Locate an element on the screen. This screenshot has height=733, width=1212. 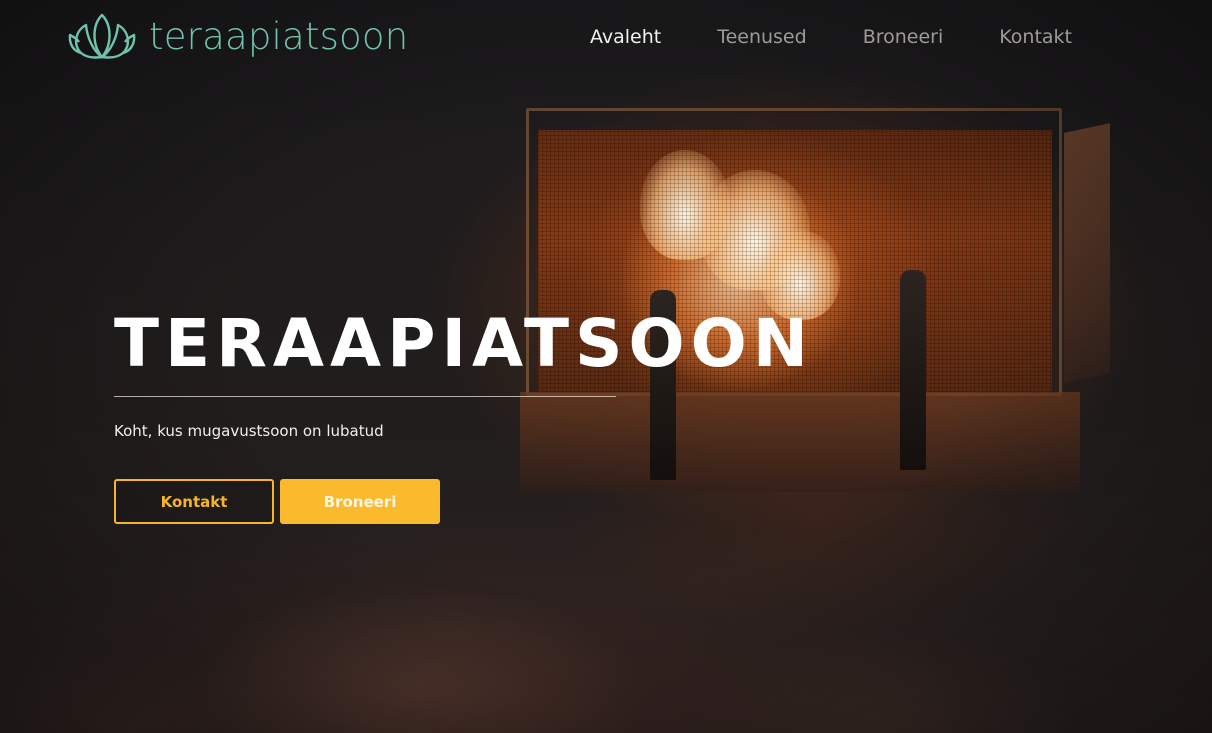
book-button: Broneeri is located at coordinates (360, 501).